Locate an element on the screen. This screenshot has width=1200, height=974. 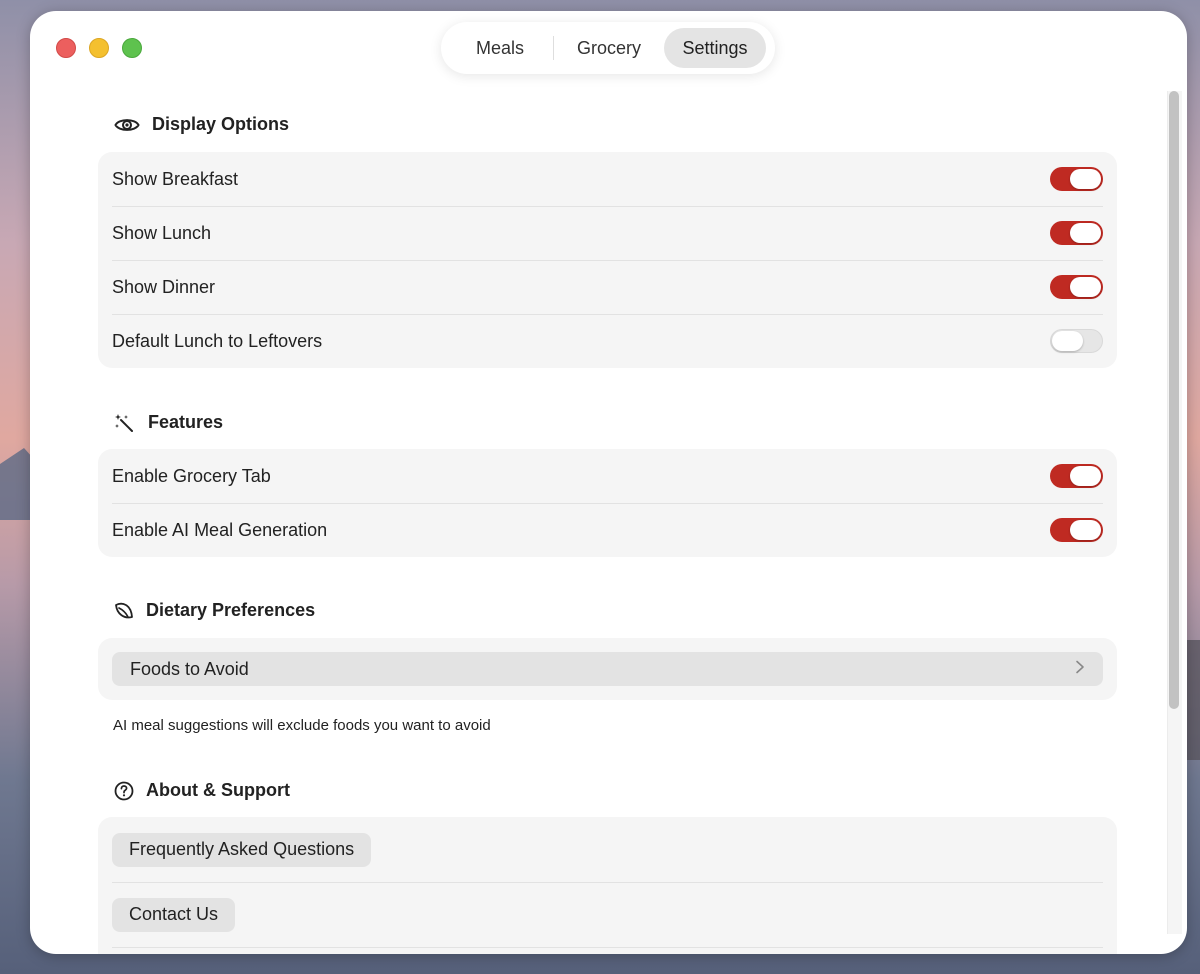
more-row is located at coordinates (607, 950).